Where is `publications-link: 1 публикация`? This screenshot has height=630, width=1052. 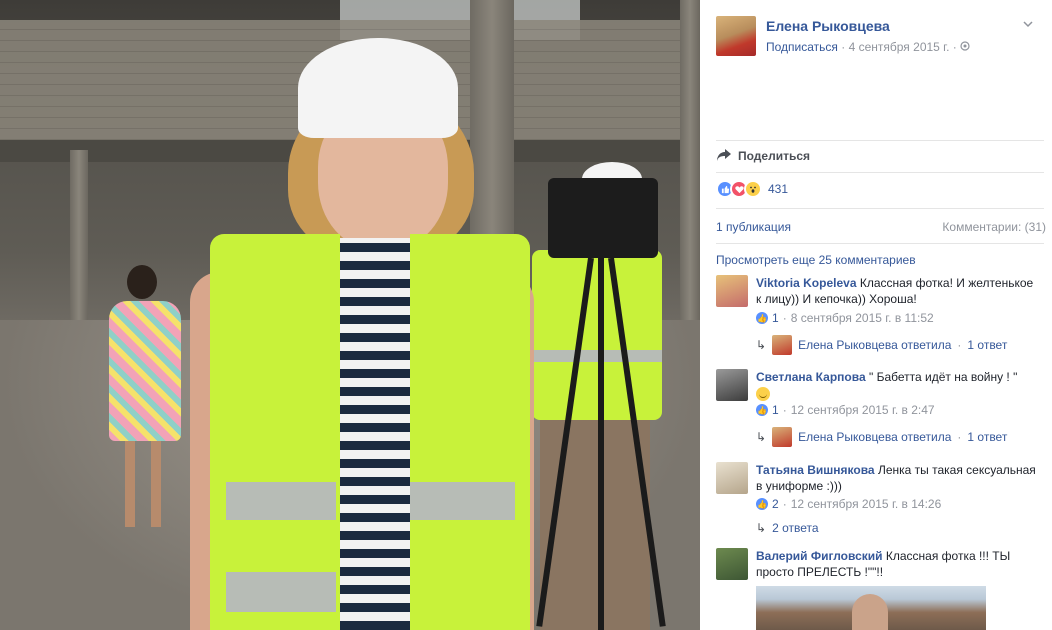
publications-link: 1 публикация is located at coordinates (753, 227).